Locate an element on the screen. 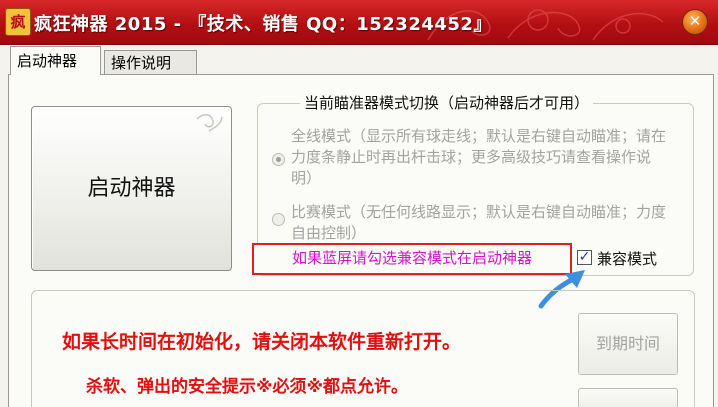  tab-help: 操作说明 is located at coordinates (150, 62).